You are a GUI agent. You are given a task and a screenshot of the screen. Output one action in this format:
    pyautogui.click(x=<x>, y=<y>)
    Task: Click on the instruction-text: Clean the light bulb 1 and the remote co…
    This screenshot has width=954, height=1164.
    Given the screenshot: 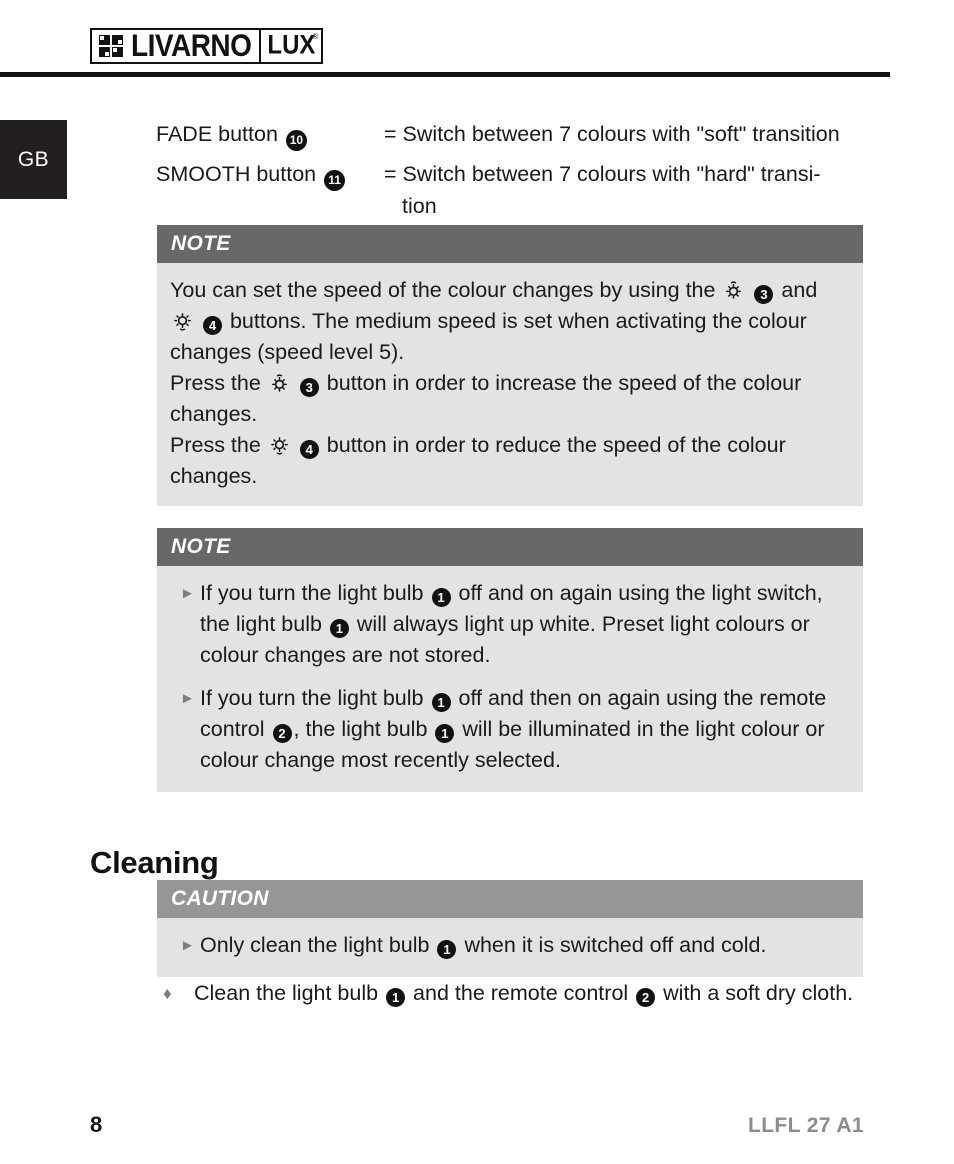 What is the action you would take?
    pyautogui.click(x=523, y=993)
    